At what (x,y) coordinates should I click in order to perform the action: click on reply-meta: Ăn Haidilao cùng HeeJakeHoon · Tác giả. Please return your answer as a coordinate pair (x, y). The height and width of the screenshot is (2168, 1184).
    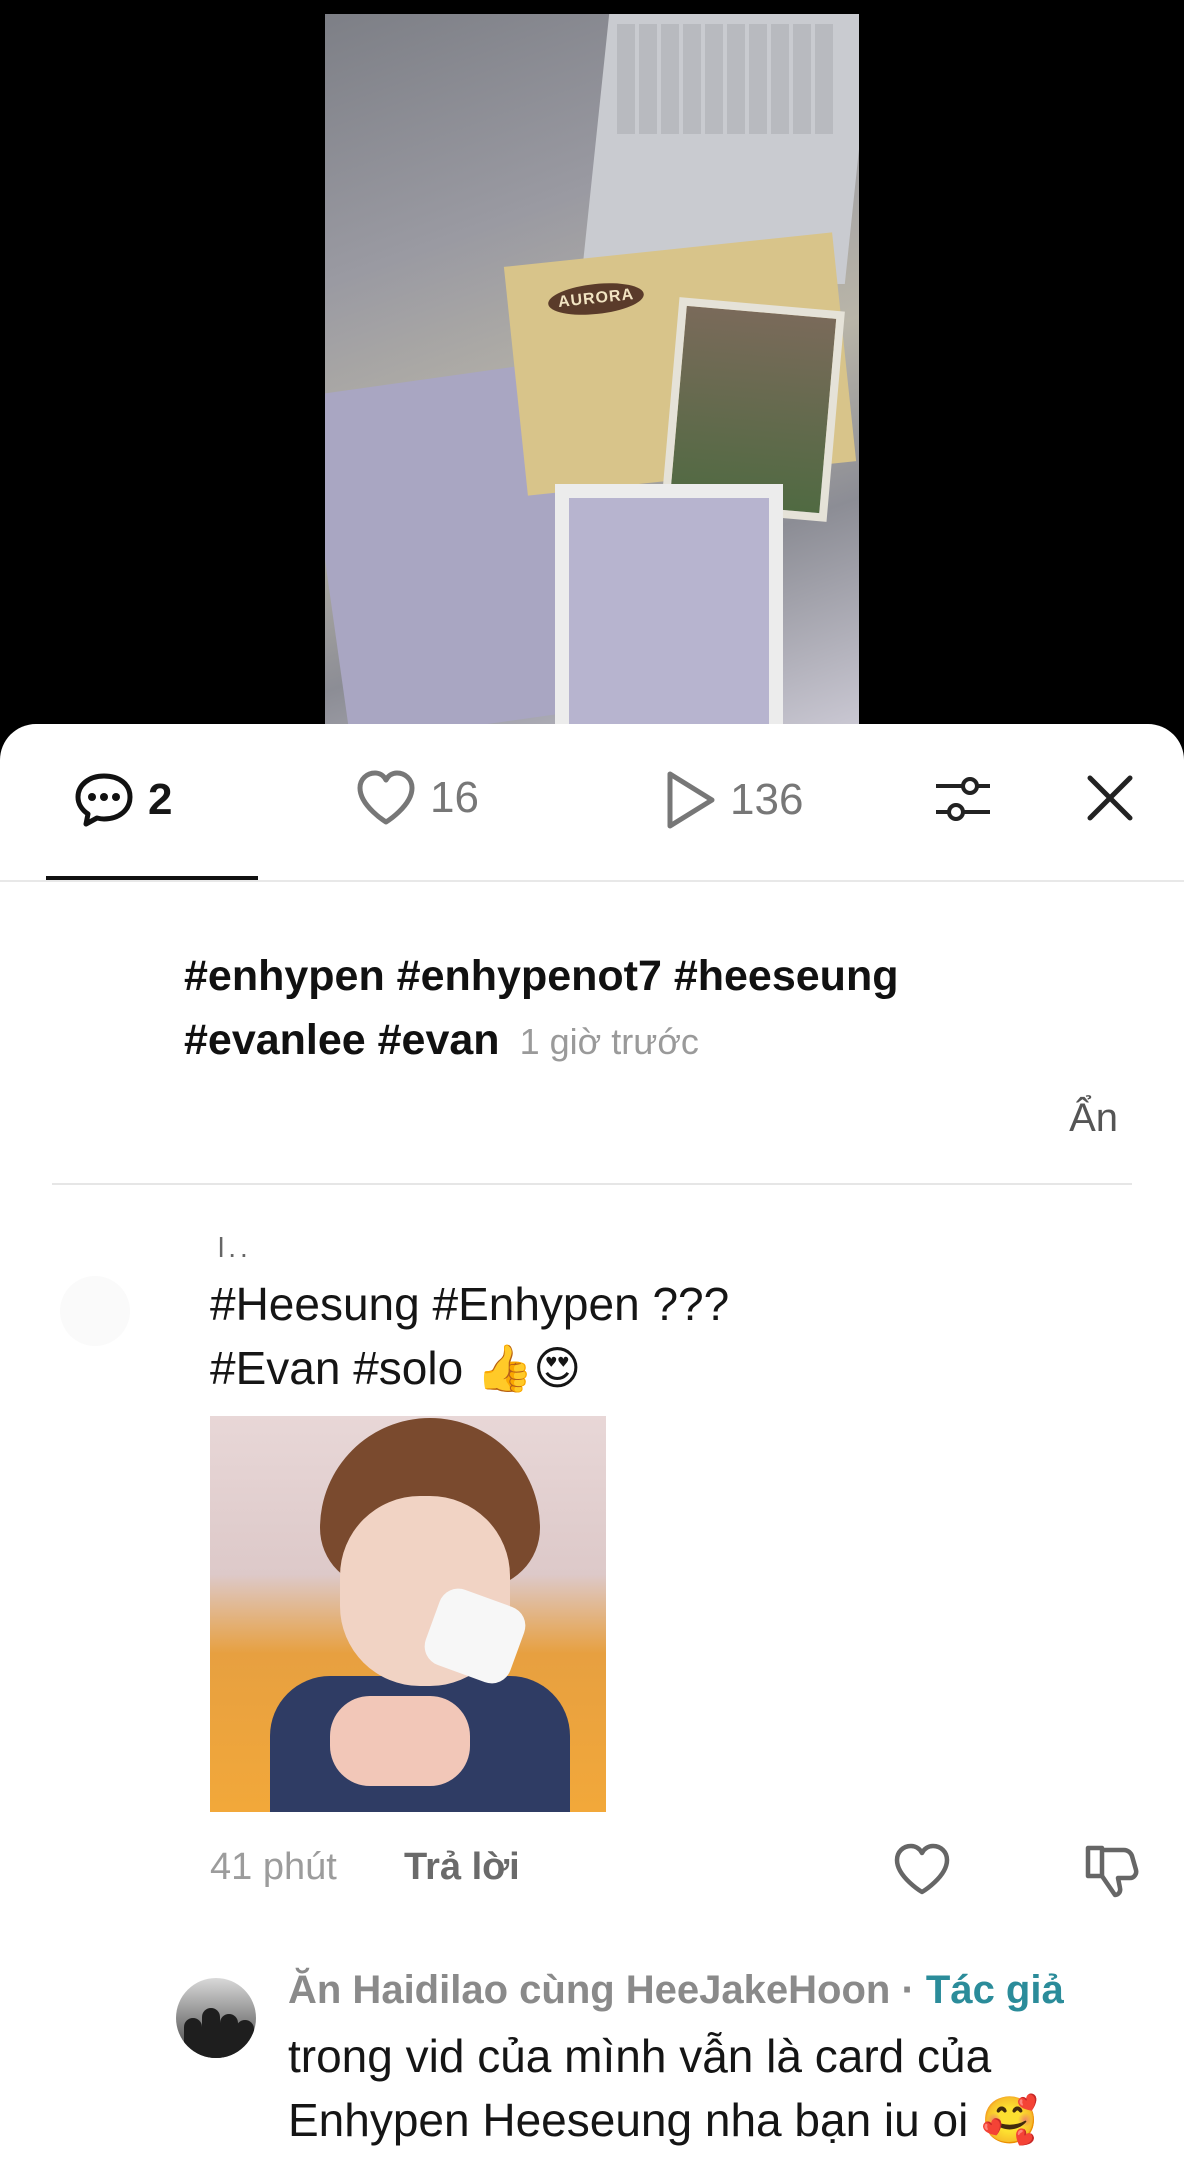
    Looking at the image, I should click on (676, 1990).